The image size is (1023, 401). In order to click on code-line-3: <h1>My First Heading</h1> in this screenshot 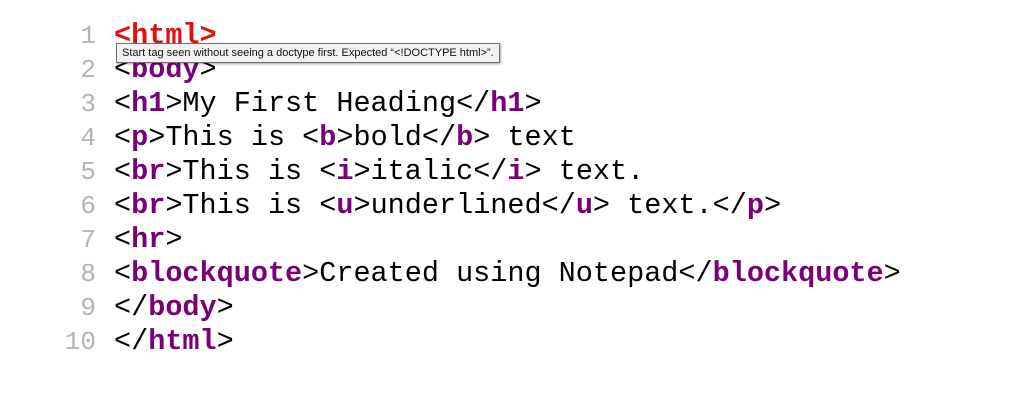, I will do `click(507, 104)`.